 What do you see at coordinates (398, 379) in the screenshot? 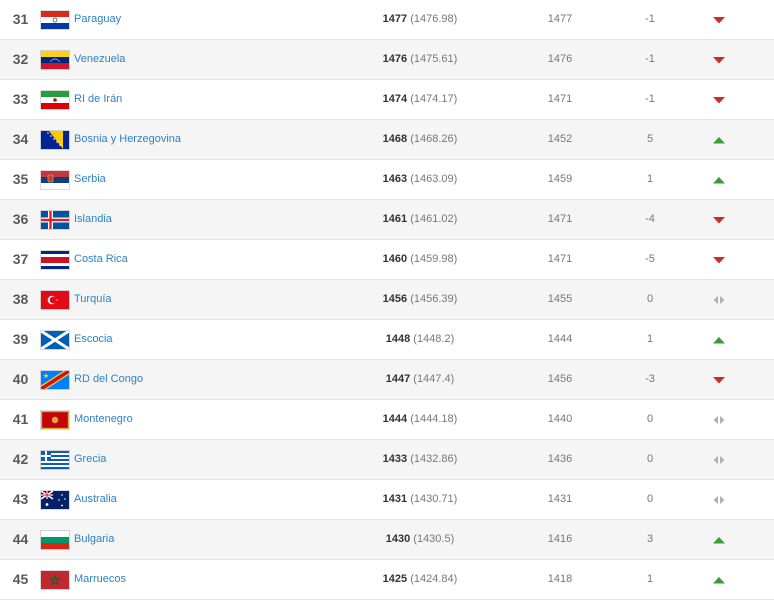
I see `points-rounded: 1447` at bounding box center [398, 379].